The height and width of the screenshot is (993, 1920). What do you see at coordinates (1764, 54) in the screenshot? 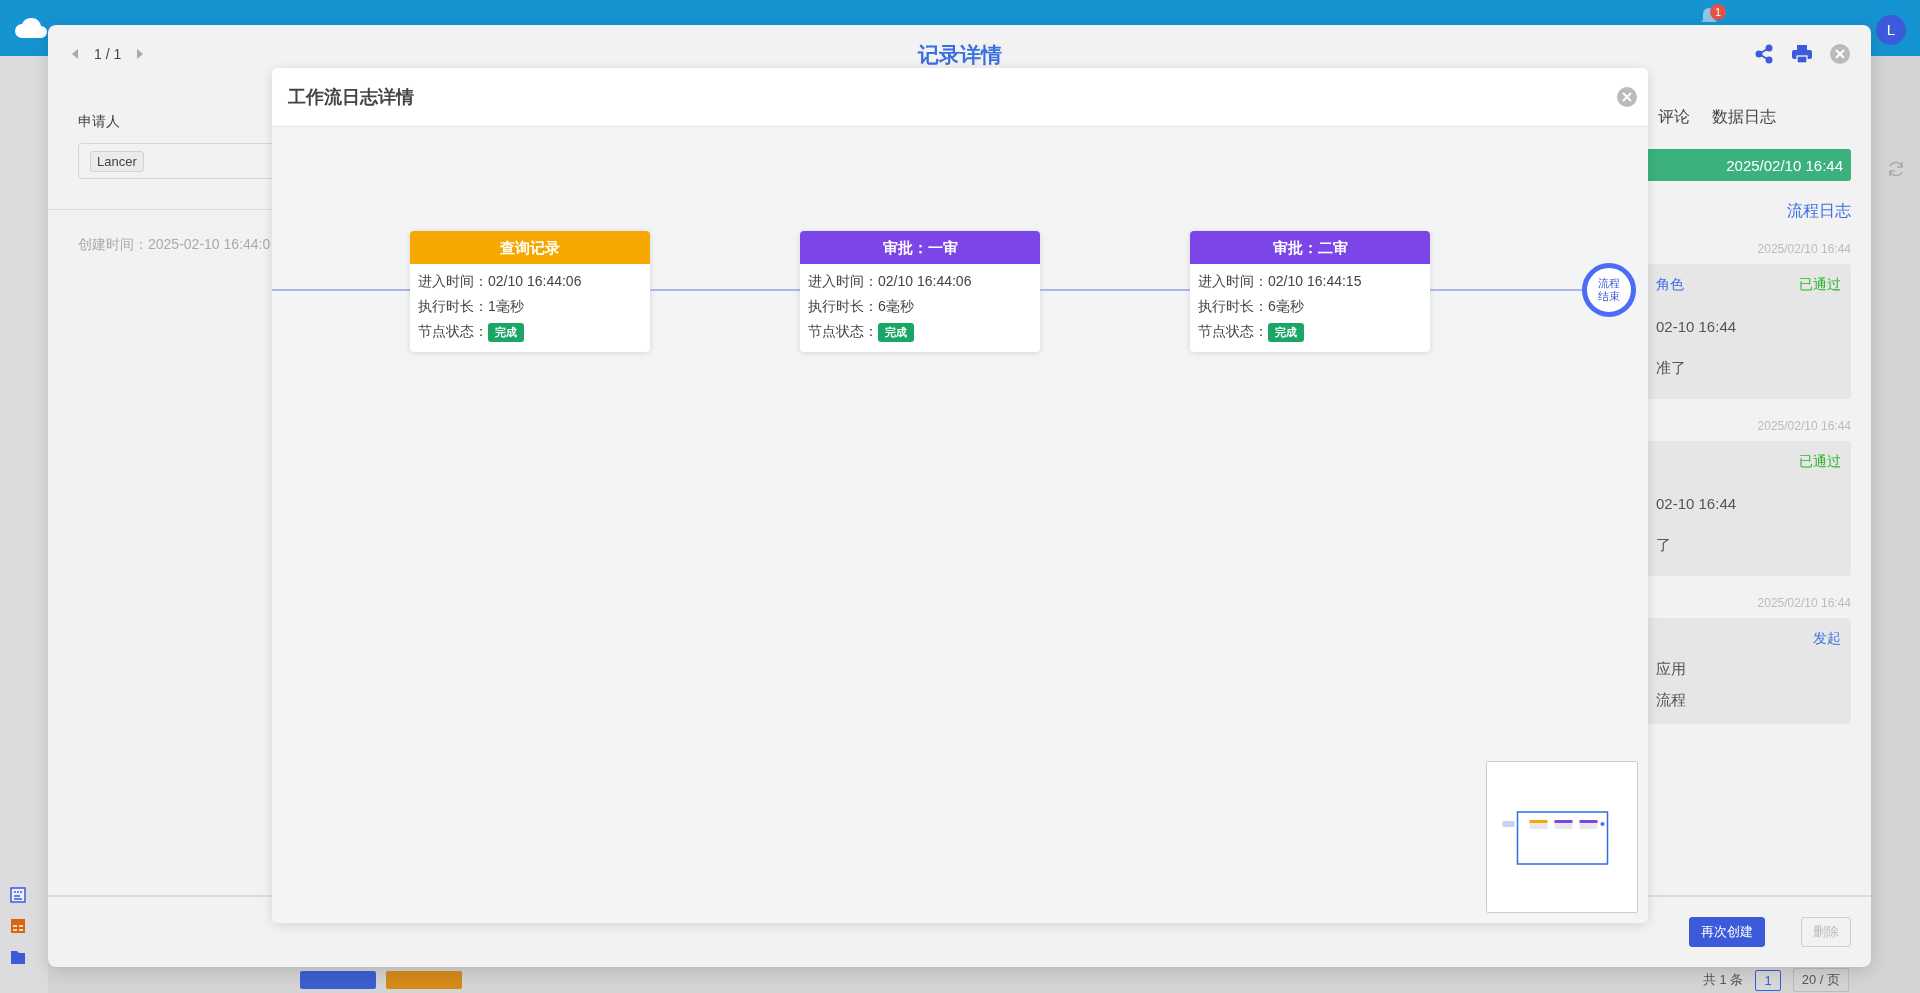
I see `share-icon` at bounding box center [1764, 54].